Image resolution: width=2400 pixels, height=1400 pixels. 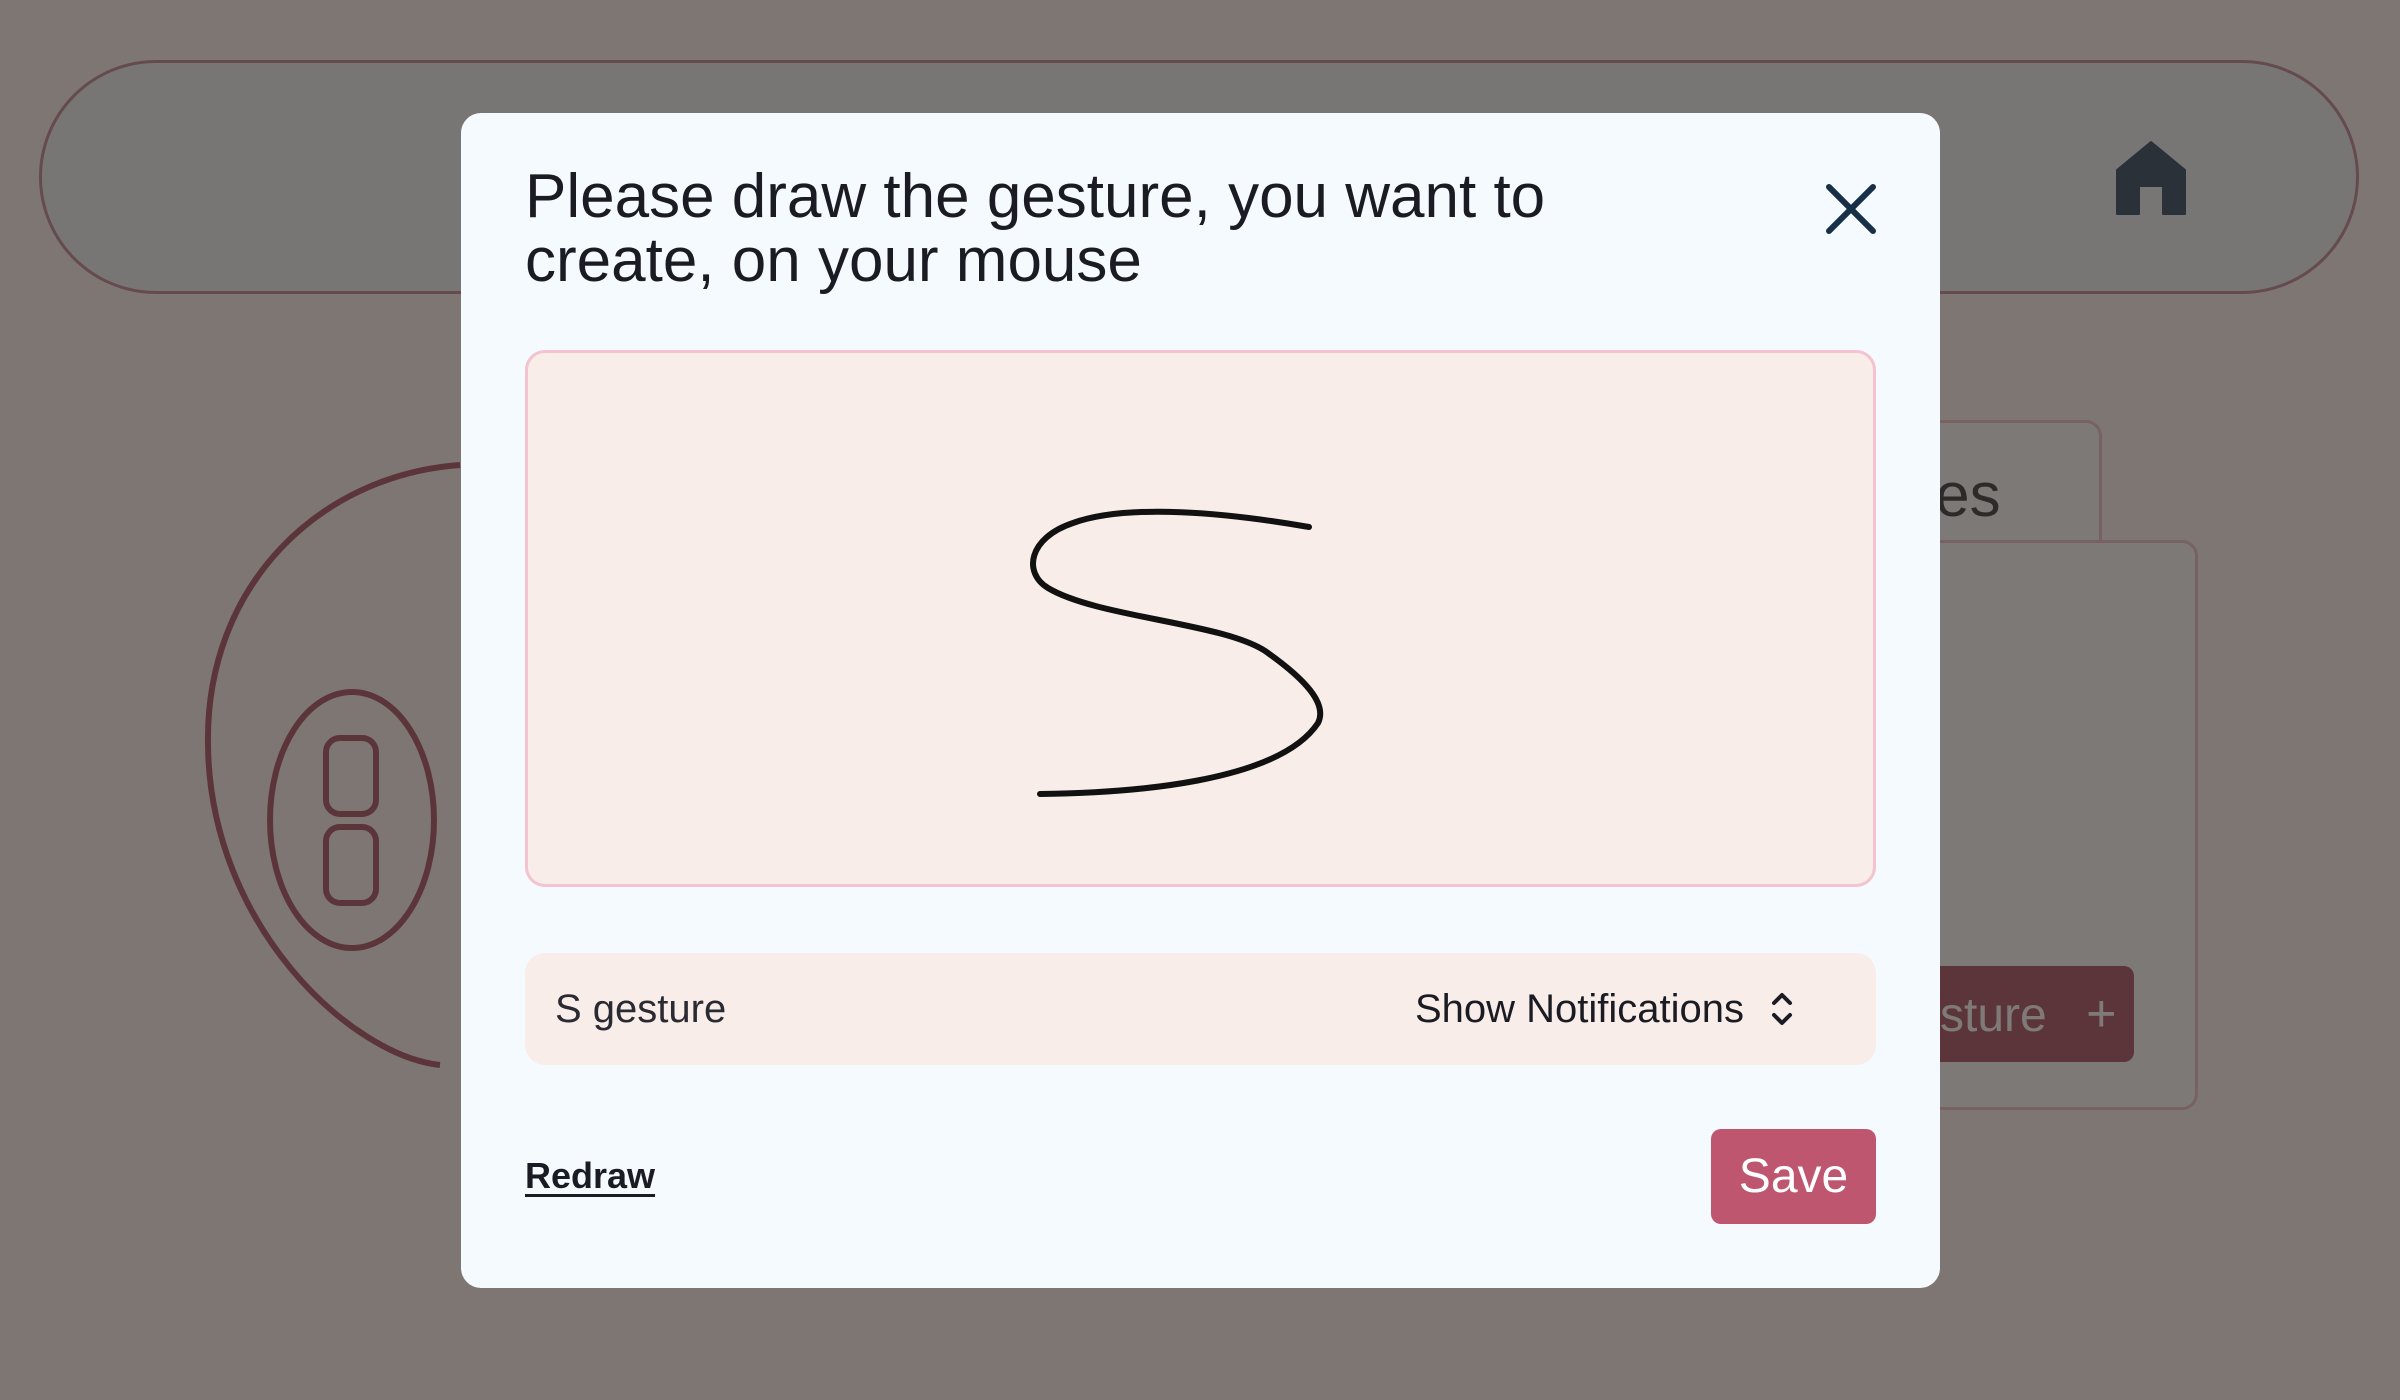 I want to click on gesture-name-input, so click(x=905, y=1009).